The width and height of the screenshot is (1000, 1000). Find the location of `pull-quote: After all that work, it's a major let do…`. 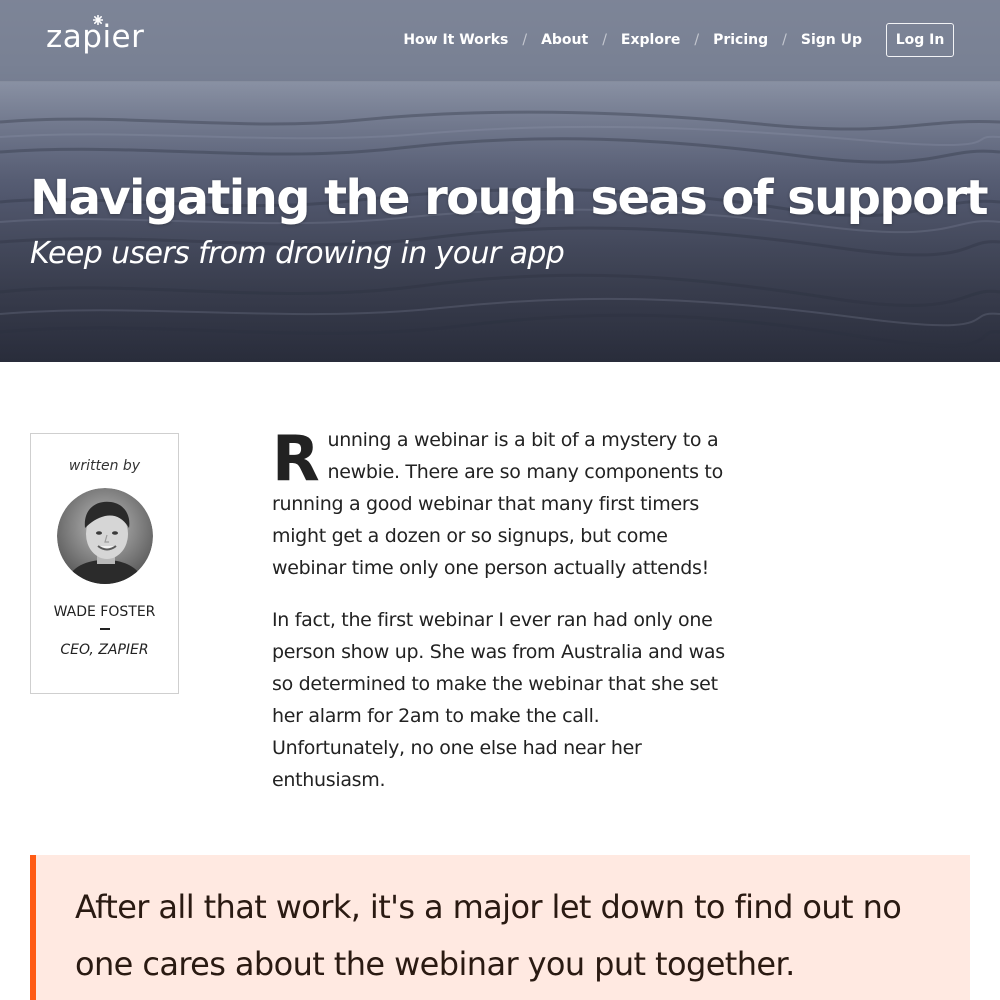

pull-quote: After all that work, it's a major let do… is located at coordinates (500, 927).